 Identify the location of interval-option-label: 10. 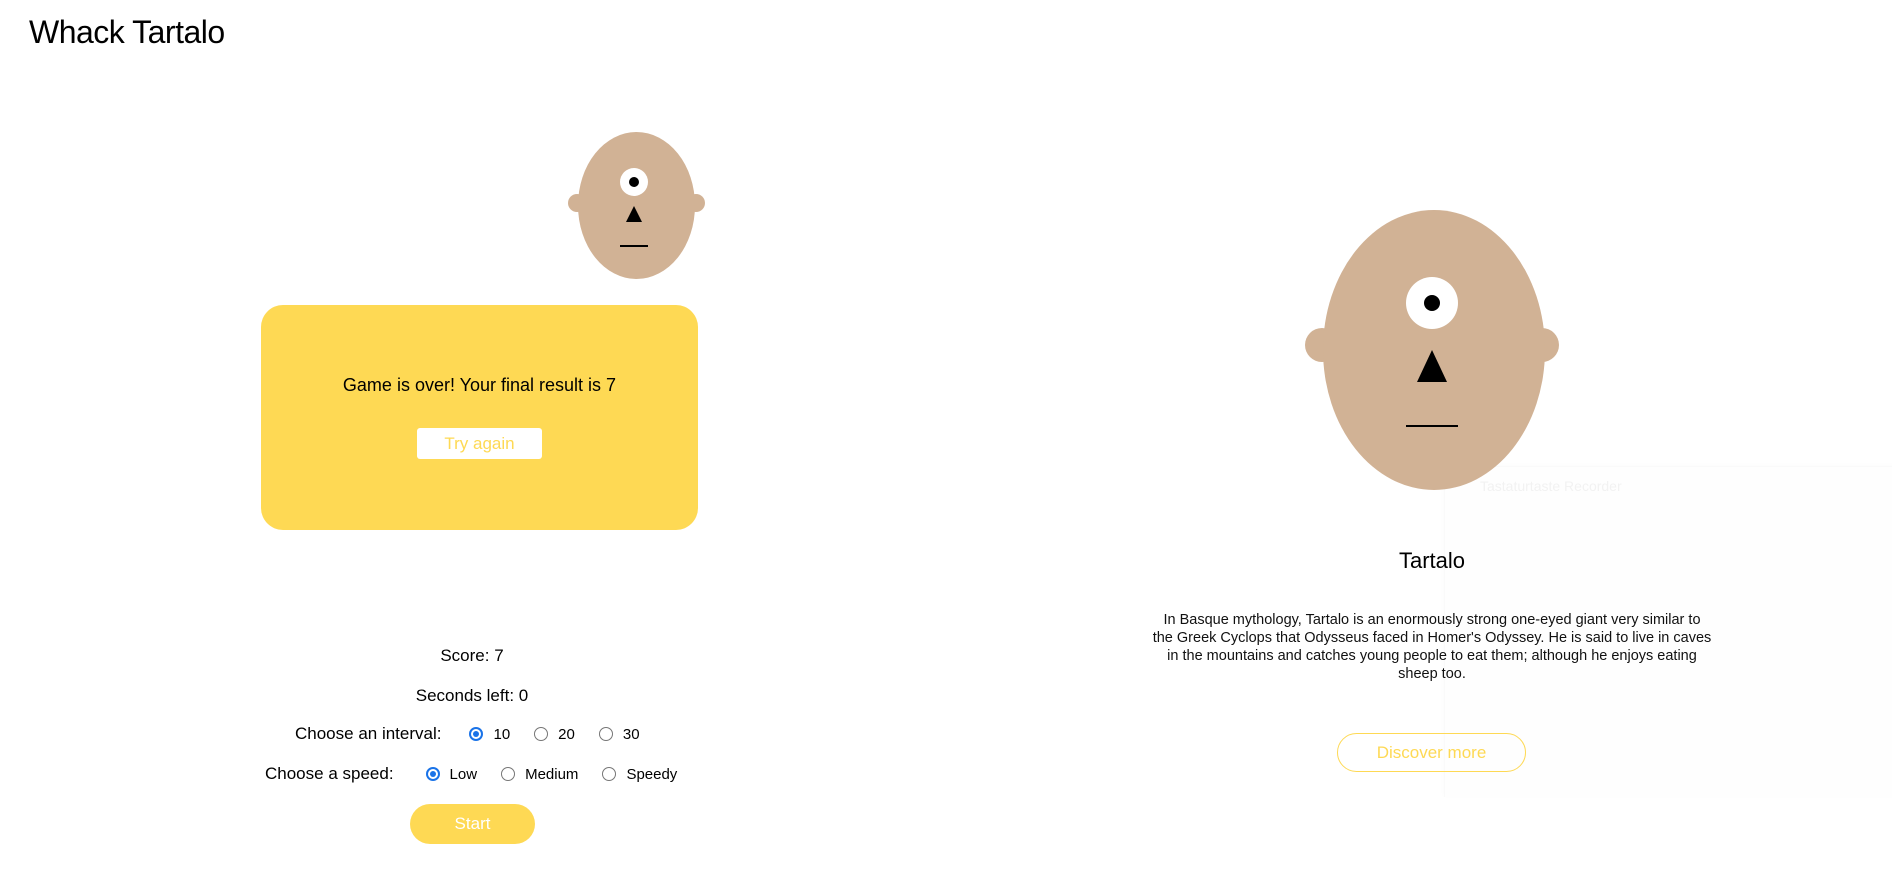
(502, 734).